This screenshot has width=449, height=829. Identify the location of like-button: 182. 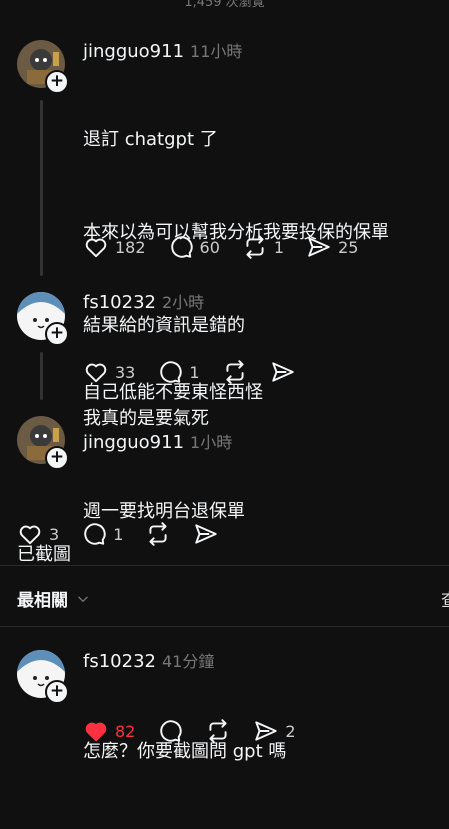
(114, 247).